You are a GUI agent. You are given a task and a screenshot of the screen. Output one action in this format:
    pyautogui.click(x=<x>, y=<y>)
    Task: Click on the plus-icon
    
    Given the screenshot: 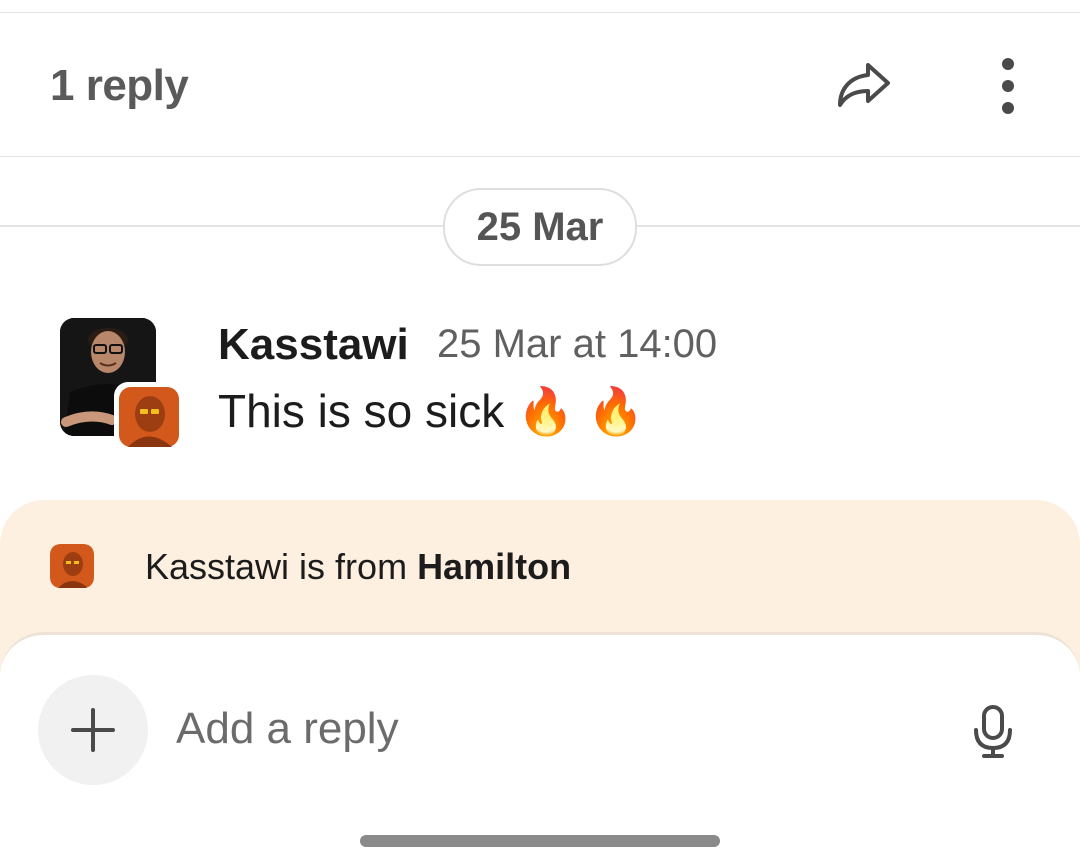 What is the action you would take?
    pyautogui.click(x=93, y=730)
    